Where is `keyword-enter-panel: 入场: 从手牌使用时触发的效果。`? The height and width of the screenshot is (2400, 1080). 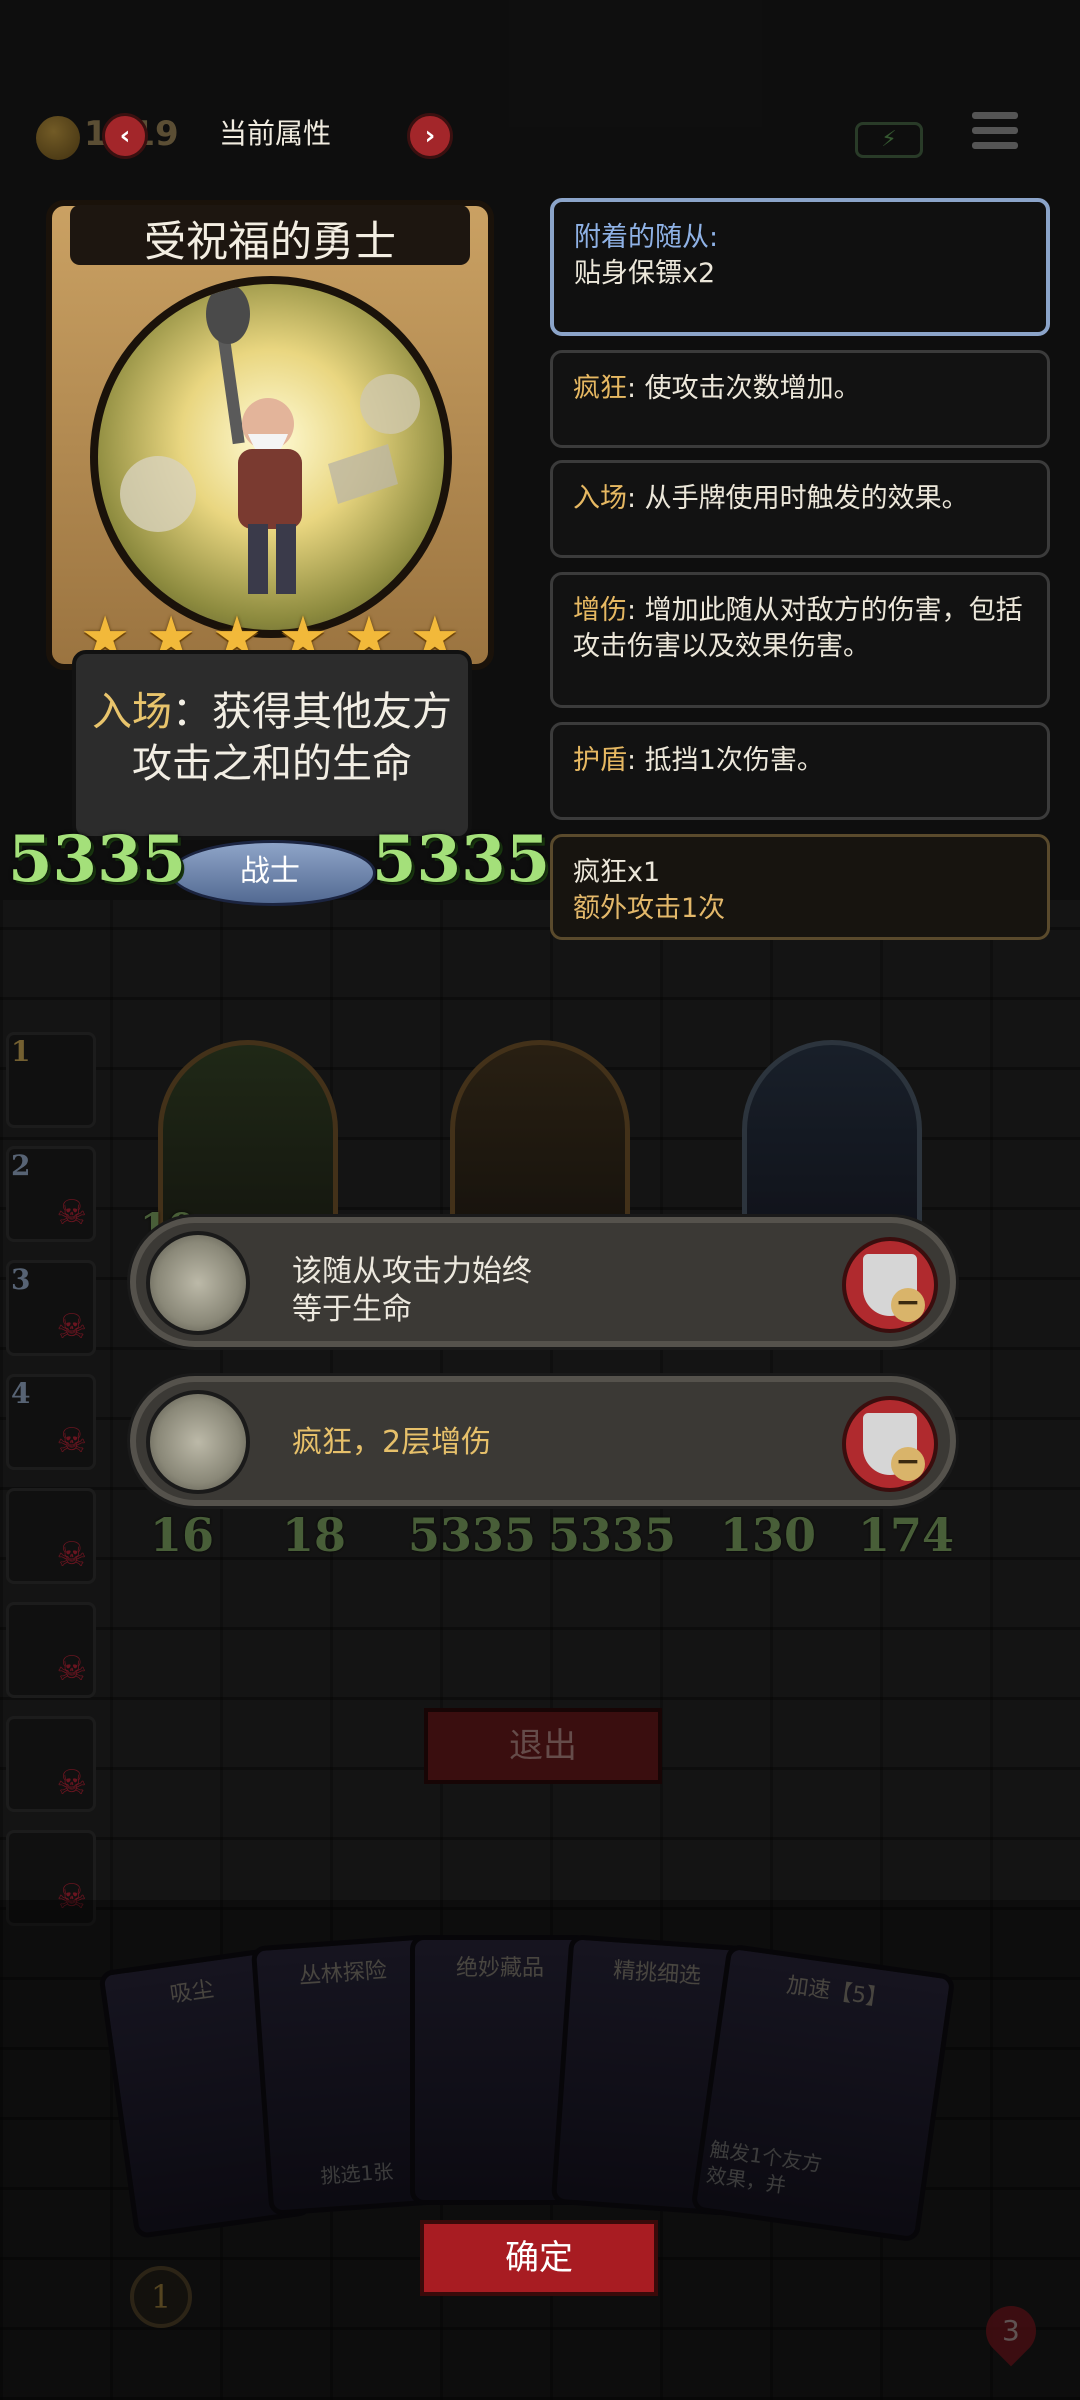
keyword-enter-panel: 入场: 从手牌使用时触发的效果。 is located at coordinates (800, 509).